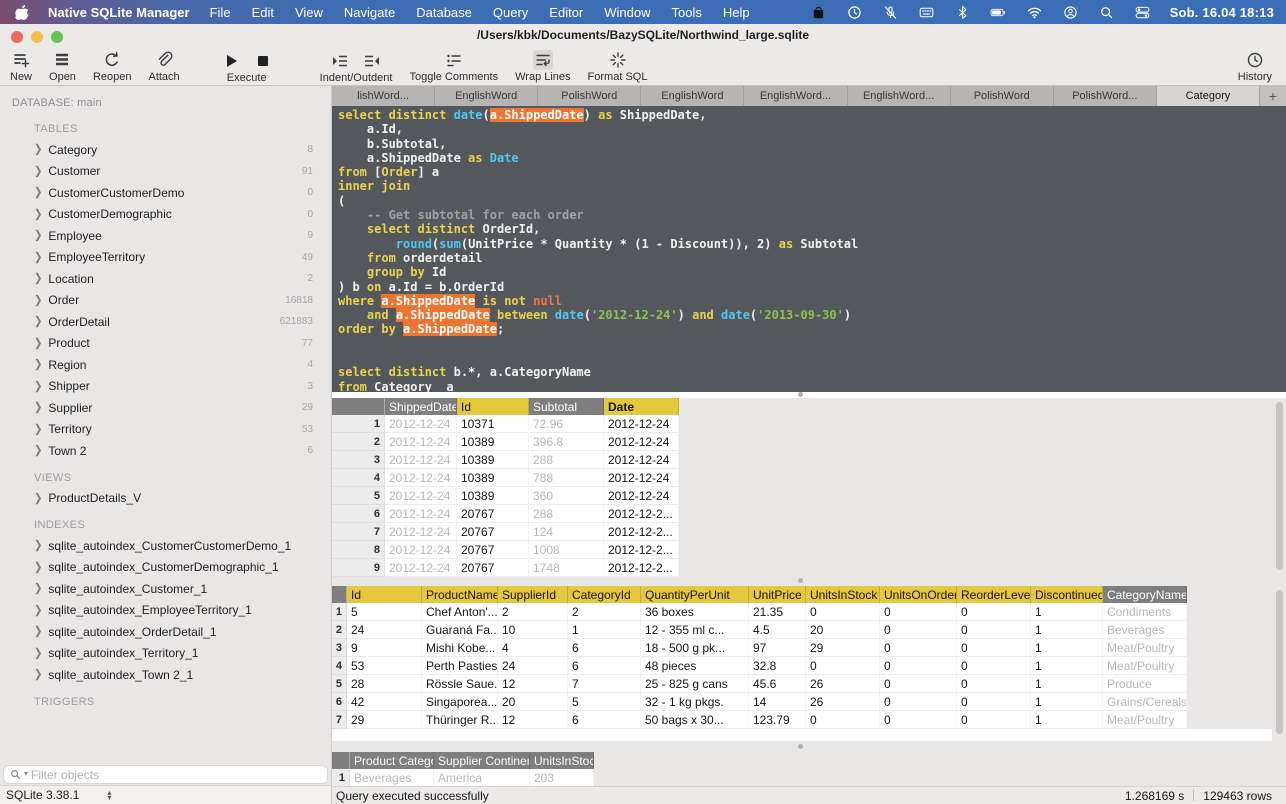 Image resolution: width=1286 pixels, height=804 pixels. I want to click on cell-CategoryName: Beverages, so click(1145, 630).